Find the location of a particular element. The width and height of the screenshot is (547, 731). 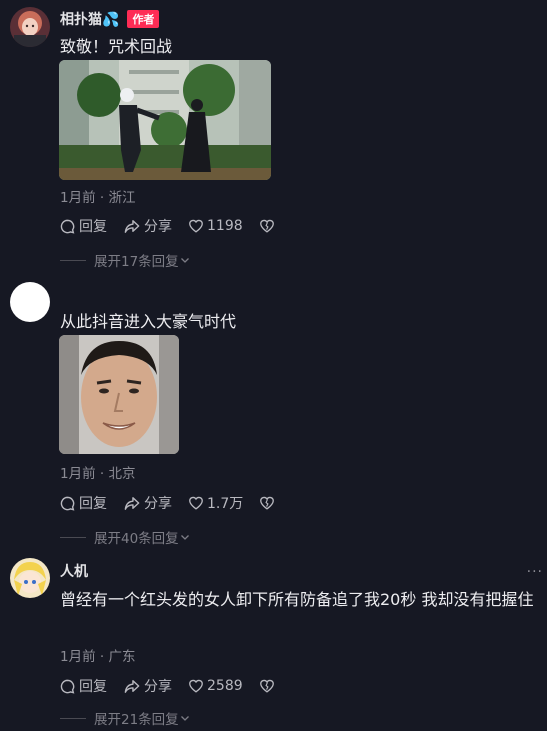

expand-replies: 展开40条回复 is located at coordinates (125, 537).